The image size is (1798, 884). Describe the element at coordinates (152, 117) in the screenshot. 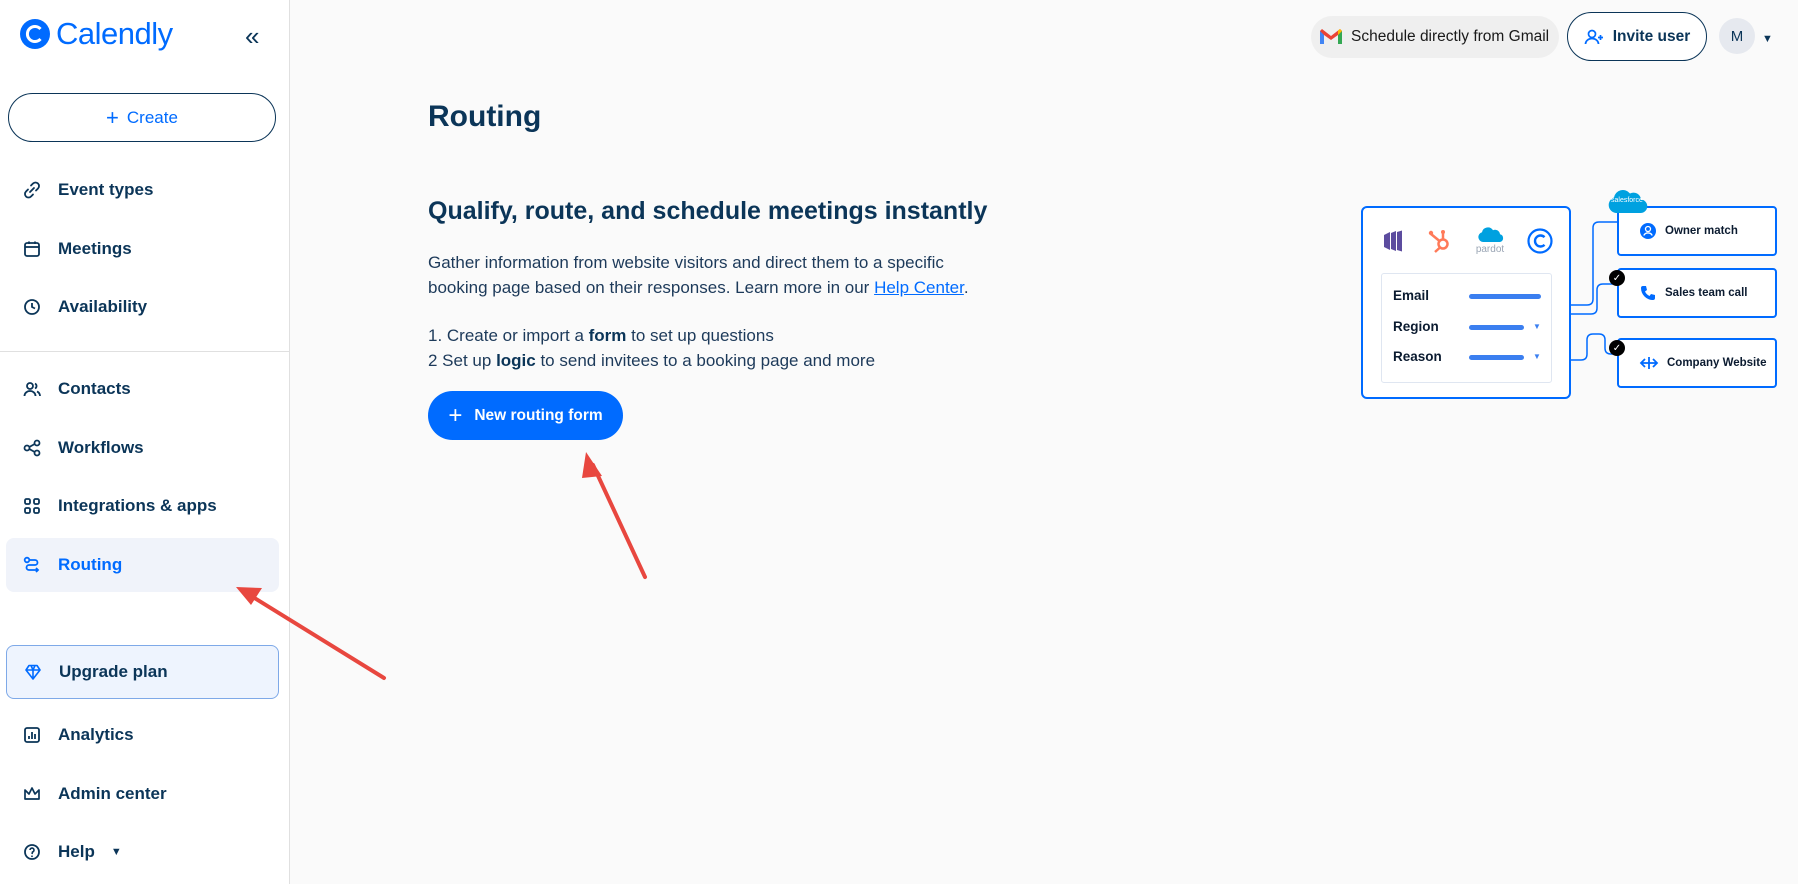

I see `create-label: Create` at that location.